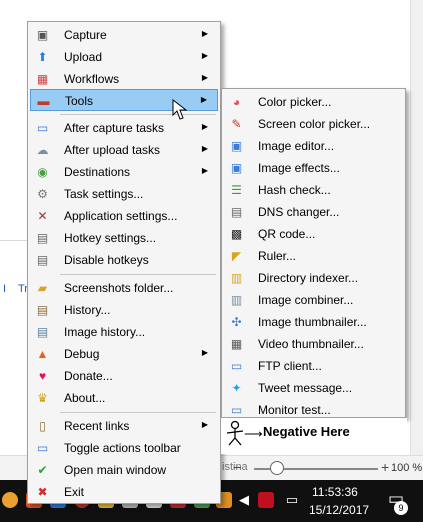 The height and width of the screenshot is (522, 423). Describe the element at coordinates (236, 344) in the screenshot. I see `video-thumbnailer-icon: ▦` at that location.